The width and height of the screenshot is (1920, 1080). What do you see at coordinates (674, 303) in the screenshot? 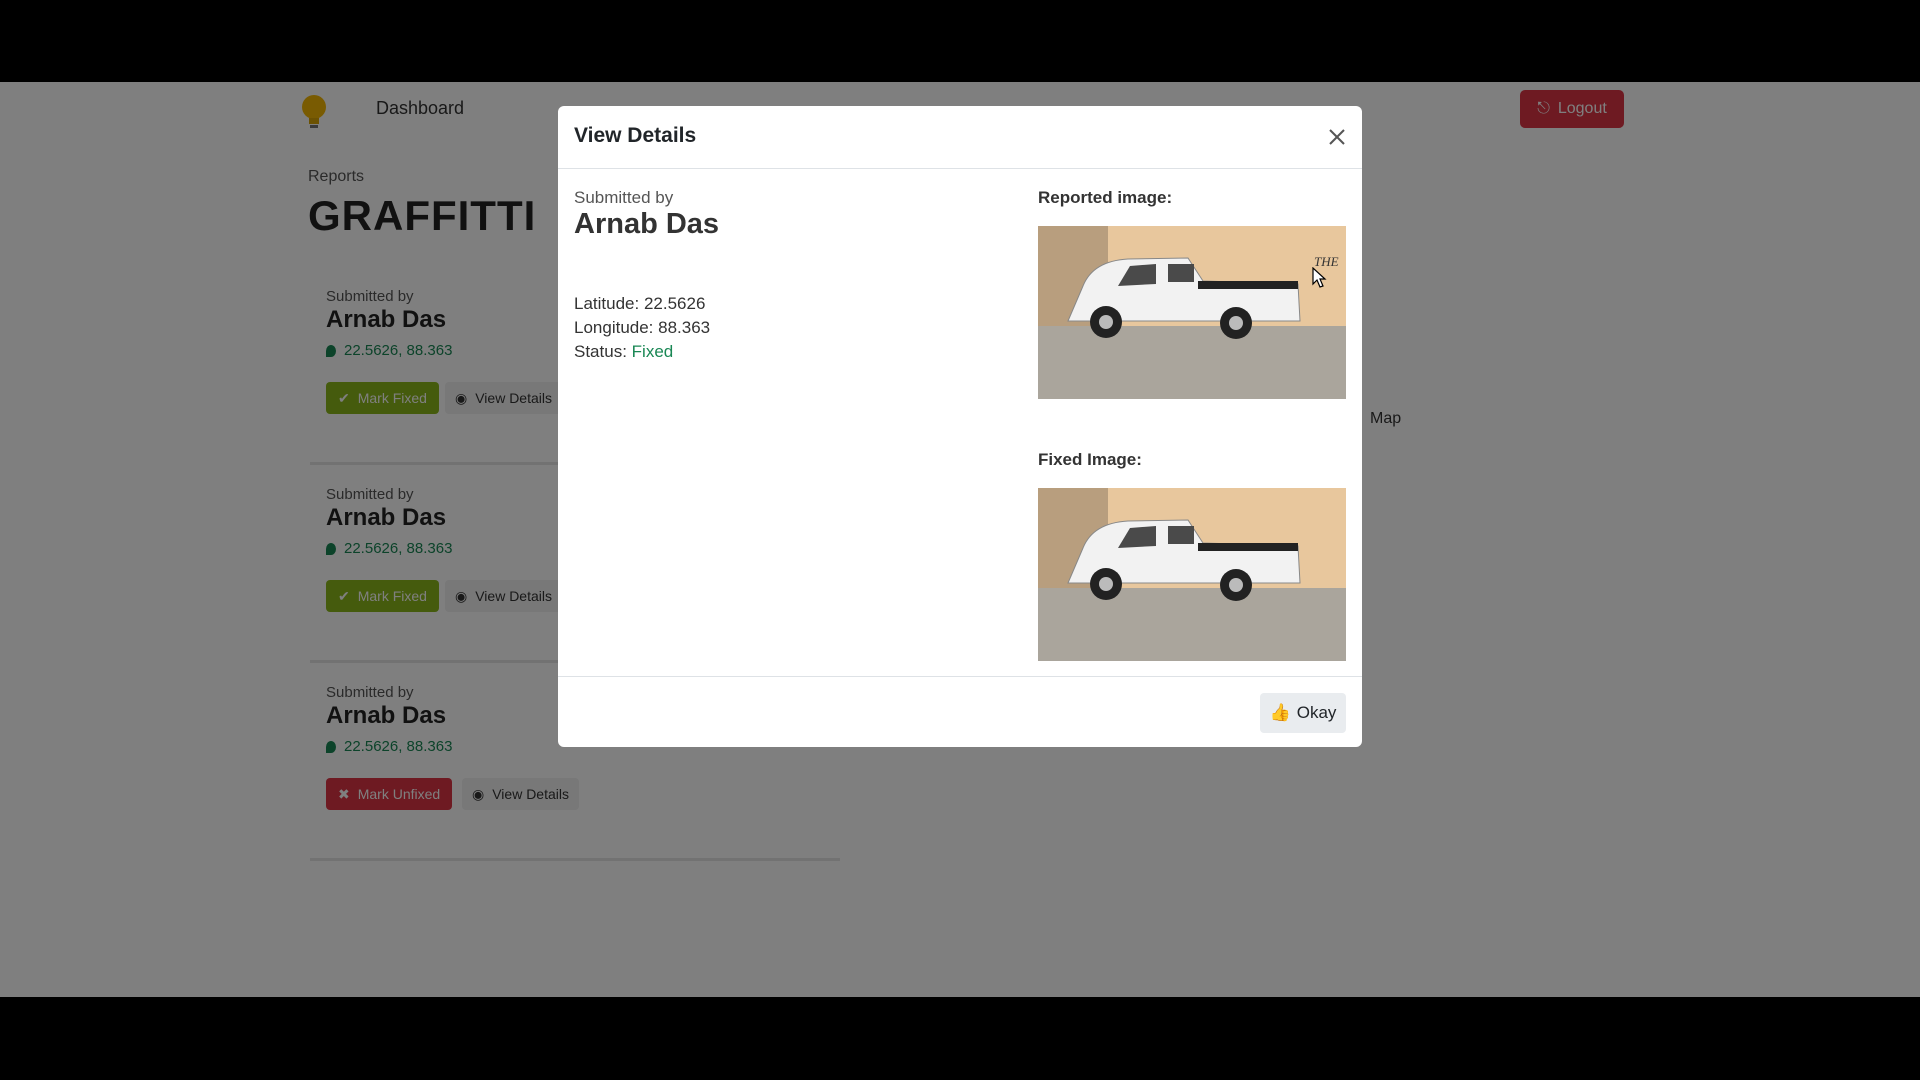
I see `latitude-value: 22.5626` at bounding box center [674, 303].